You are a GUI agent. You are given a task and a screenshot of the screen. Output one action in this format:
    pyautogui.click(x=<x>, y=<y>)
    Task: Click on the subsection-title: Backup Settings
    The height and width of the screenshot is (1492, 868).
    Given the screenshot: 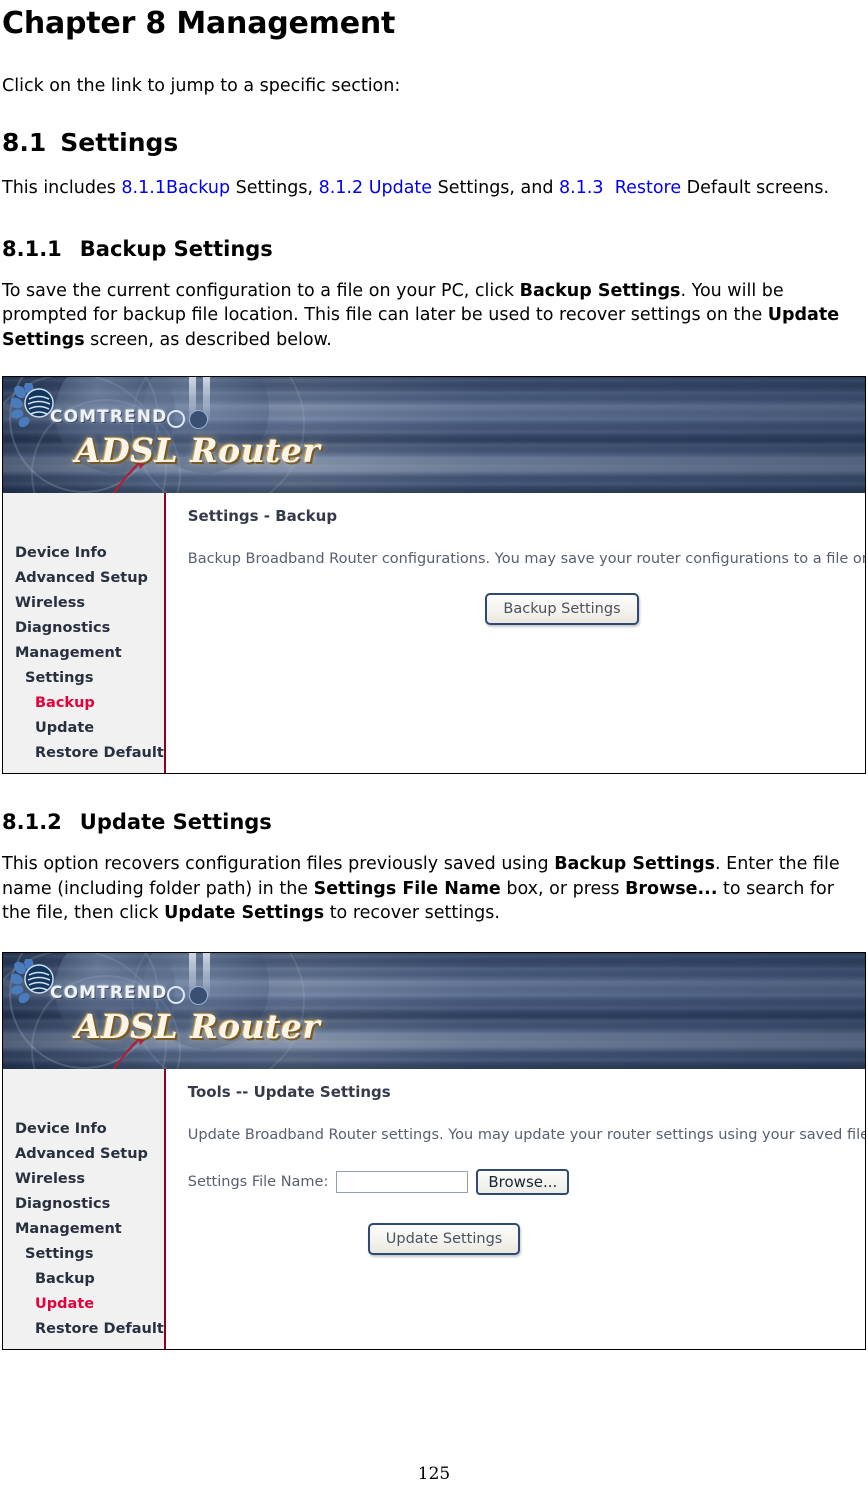 What is the action you would take?
    pyautogui.click(x=176, y=248)
    